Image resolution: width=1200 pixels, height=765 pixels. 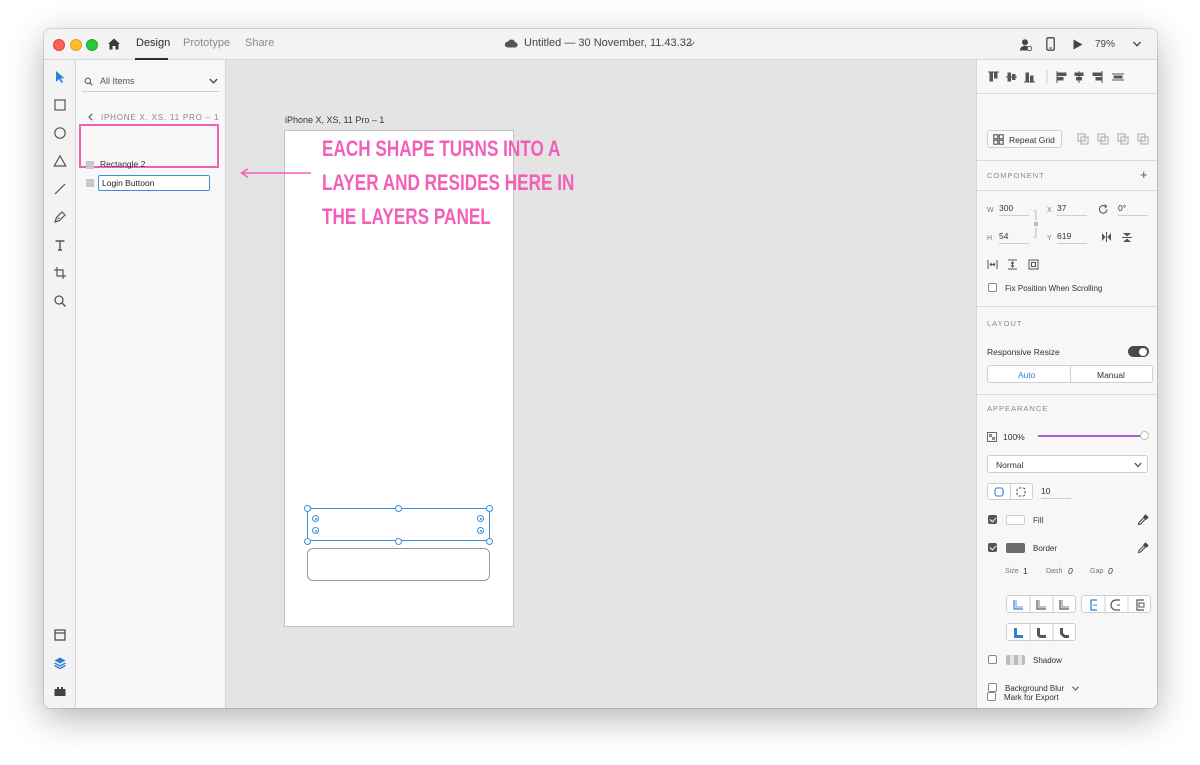 I want to click on back-chevron-icon, so click(x=90, y=117).